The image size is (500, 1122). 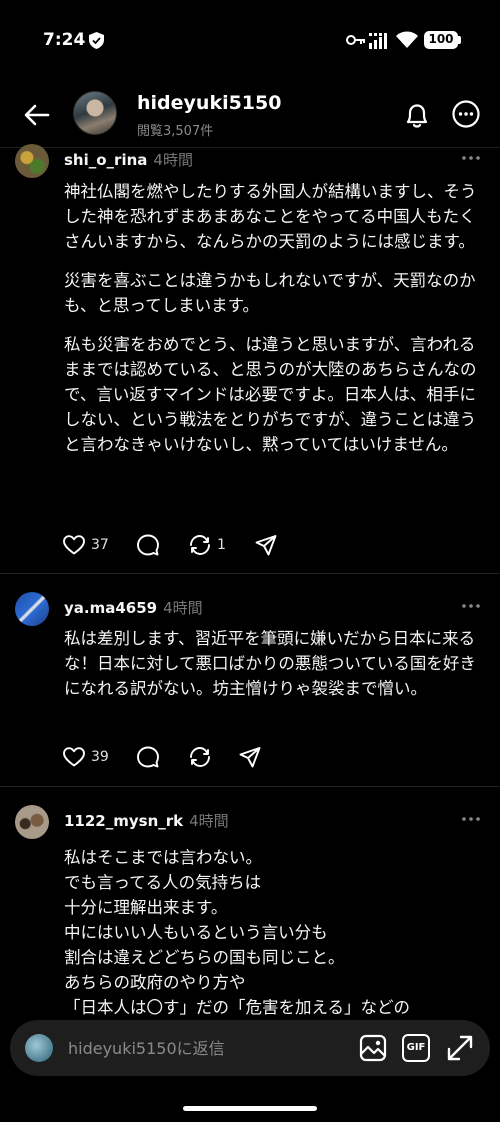 I want to click on gif-button: GIF, so click(x=416, y=1048).